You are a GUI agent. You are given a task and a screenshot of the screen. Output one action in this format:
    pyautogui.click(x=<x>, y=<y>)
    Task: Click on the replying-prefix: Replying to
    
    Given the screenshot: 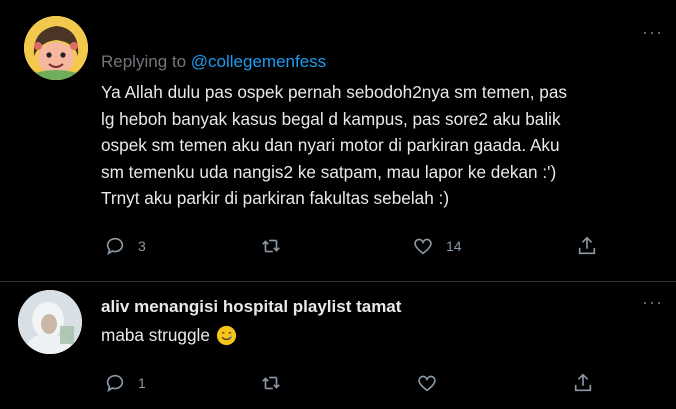 What is the action you would take?
    pyautogui.click(x=146, y=61)
    